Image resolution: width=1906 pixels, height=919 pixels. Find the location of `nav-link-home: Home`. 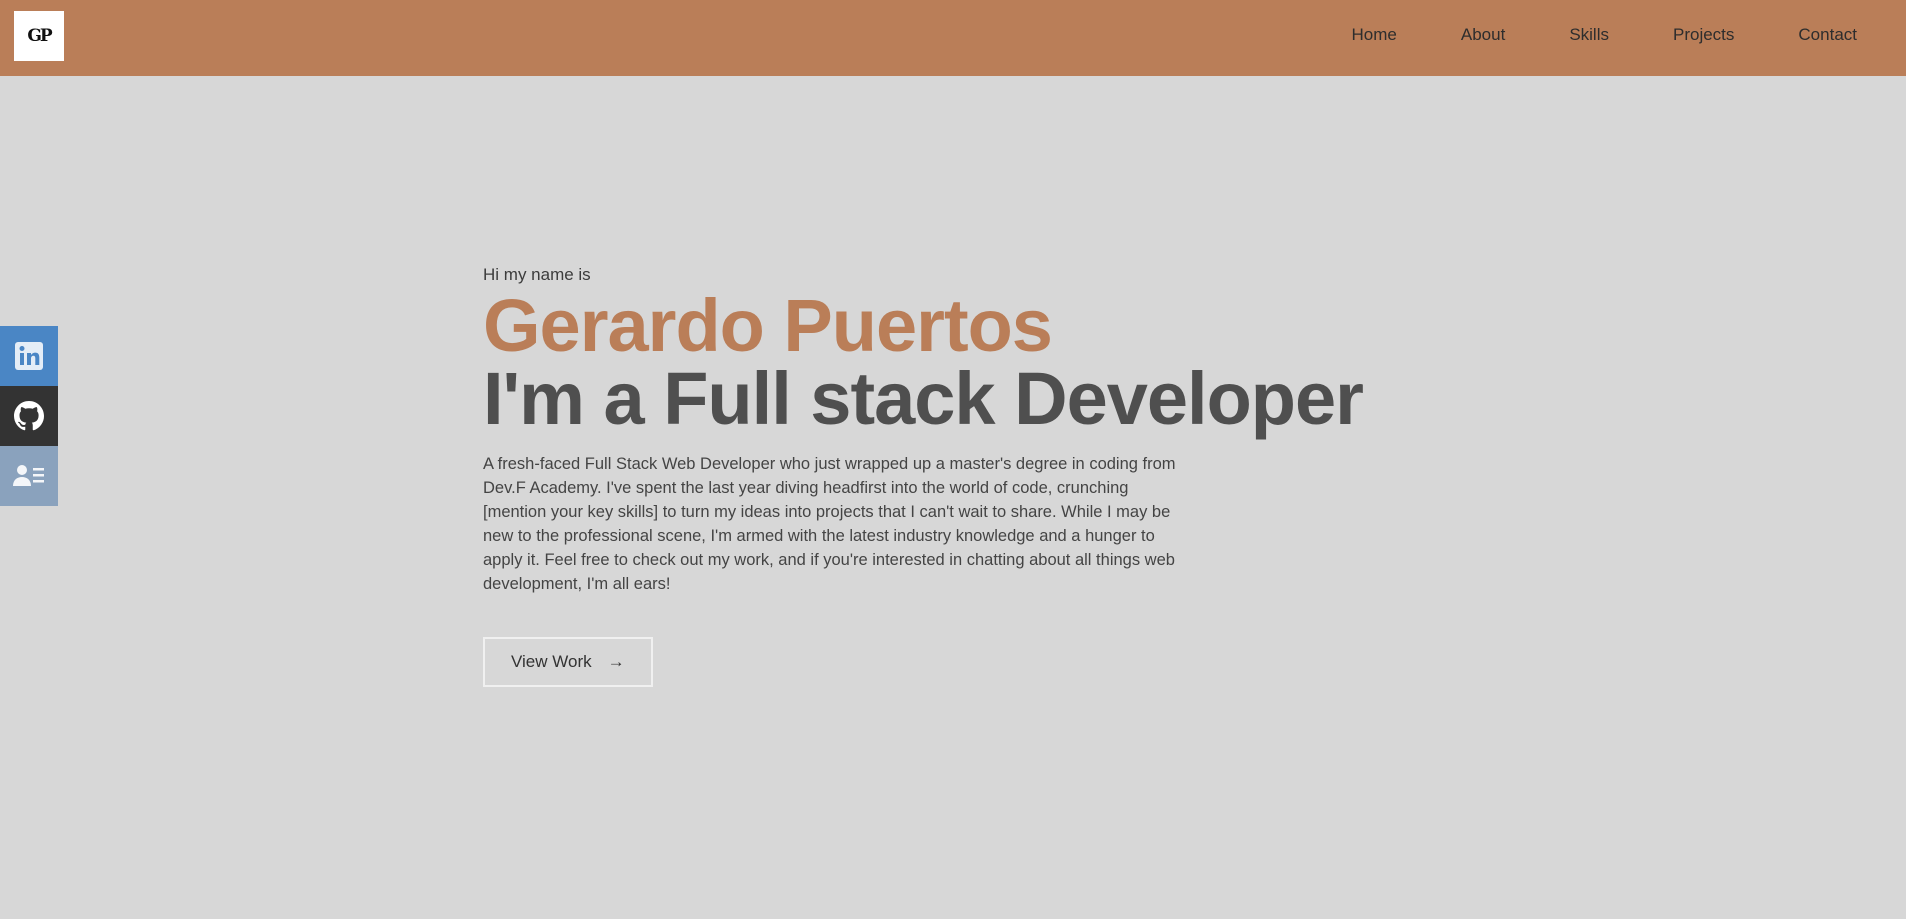

nav-link-home: Home is located at coordinates (1374, 35).